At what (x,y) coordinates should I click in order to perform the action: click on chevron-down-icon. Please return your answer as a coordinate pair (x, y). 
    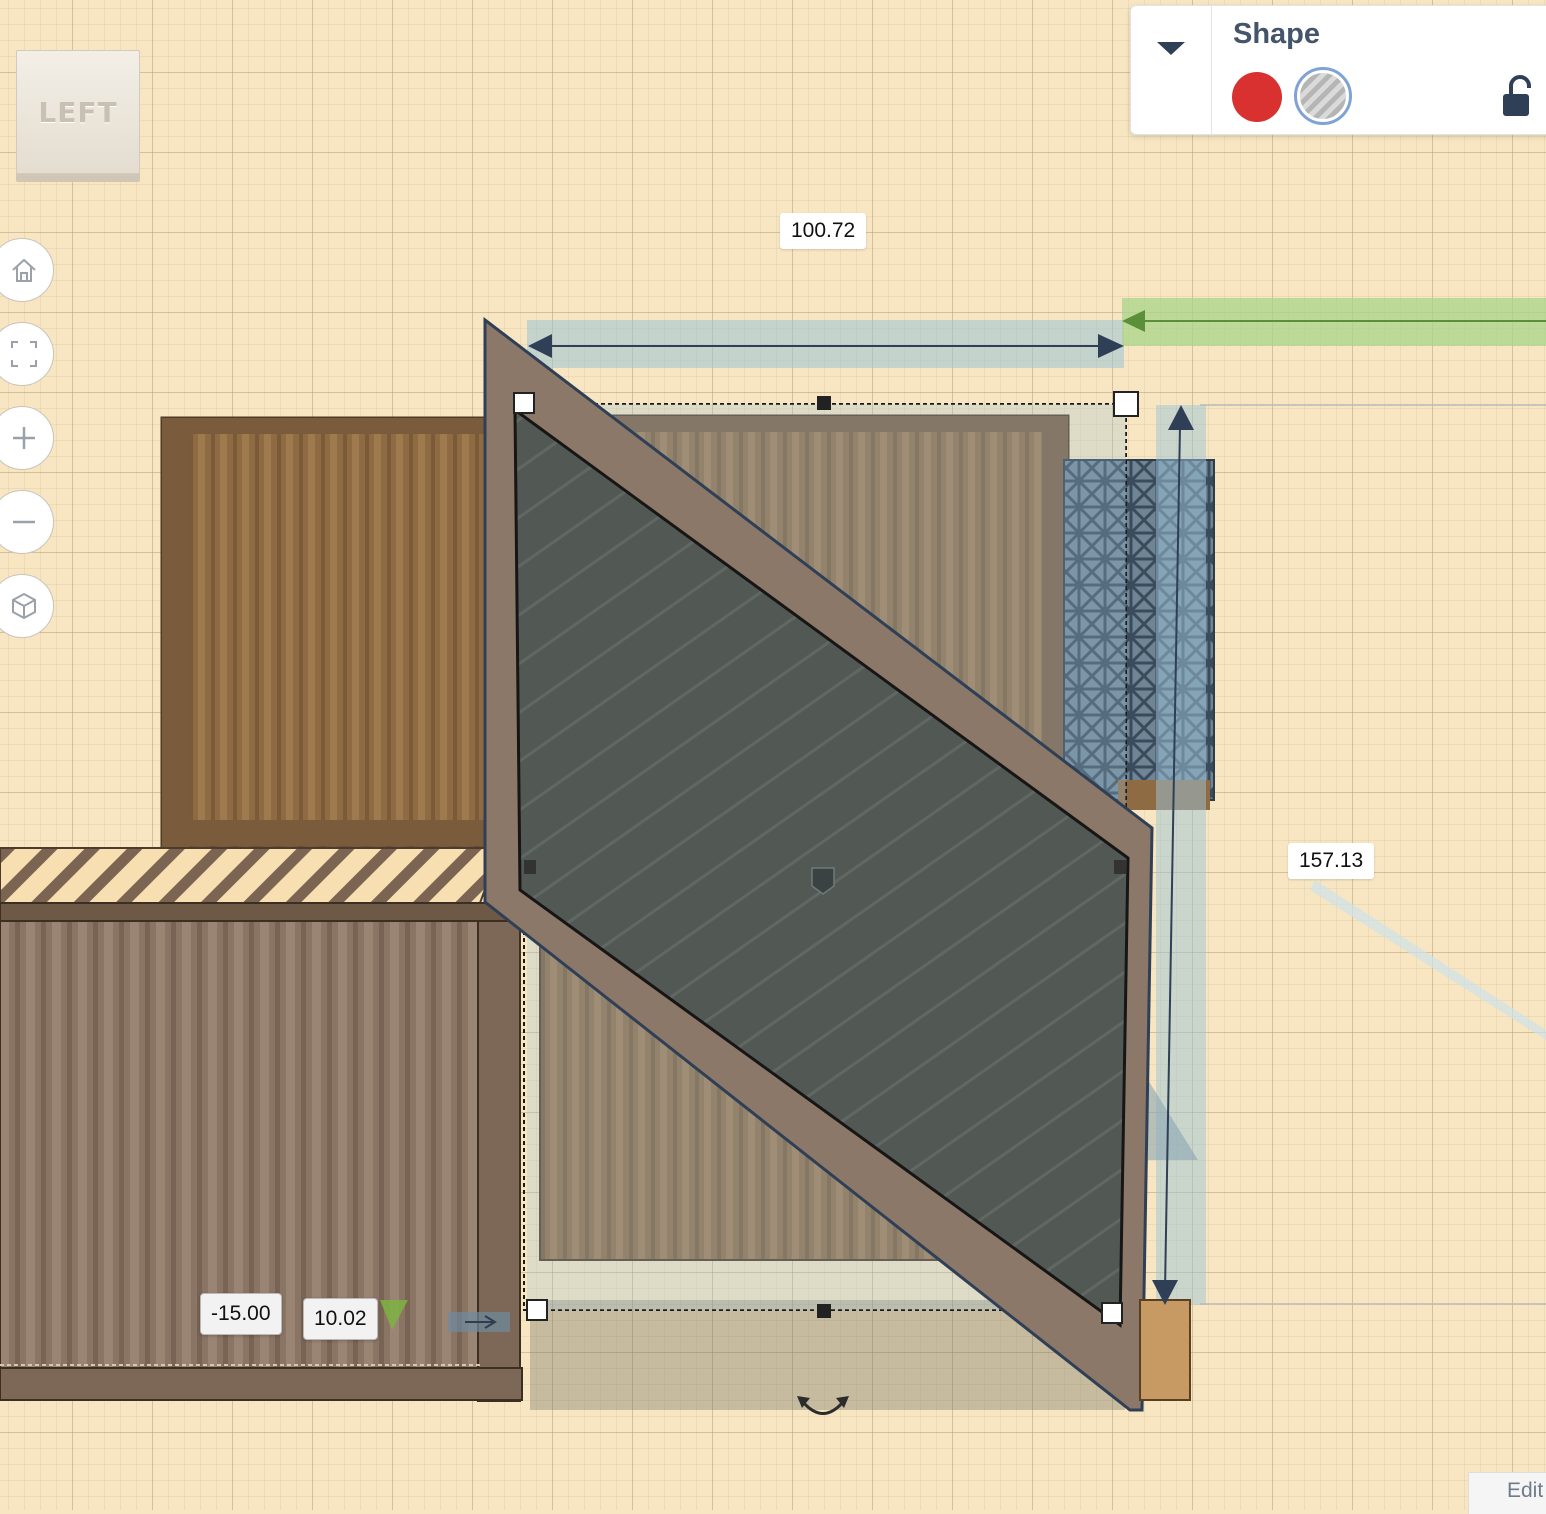
    Looking at the image, I should click on (1171, 48).